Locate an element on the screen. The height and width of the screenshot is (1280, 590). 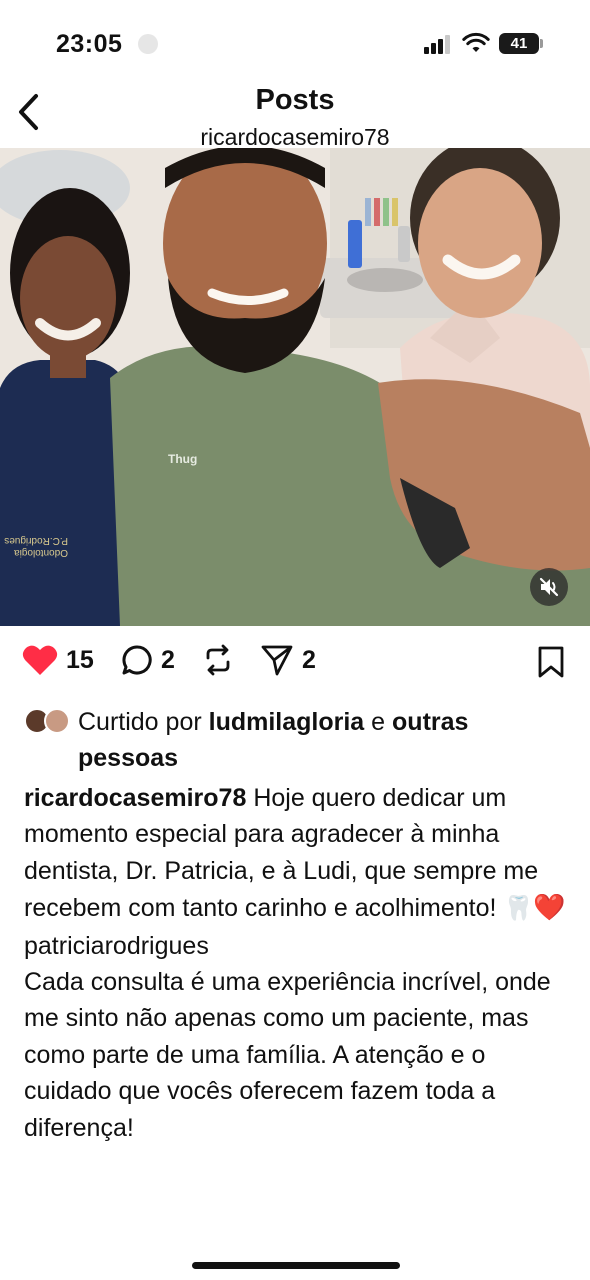
save-button is located at coordinates (551, 664).